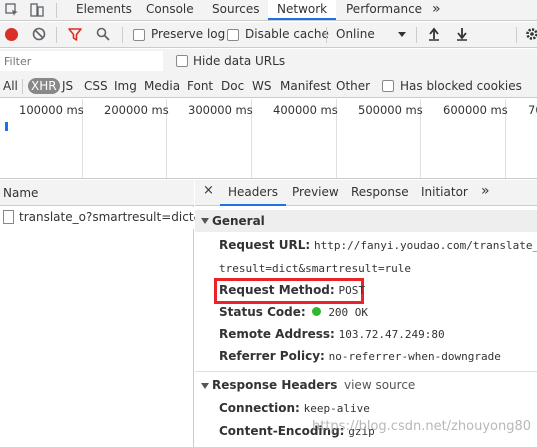 Image resolution: width=537 pixels, height=447 pixels. Describe the element at coordinates (208, 190) in the screenshot. I see `close-icon: ×` at that location.